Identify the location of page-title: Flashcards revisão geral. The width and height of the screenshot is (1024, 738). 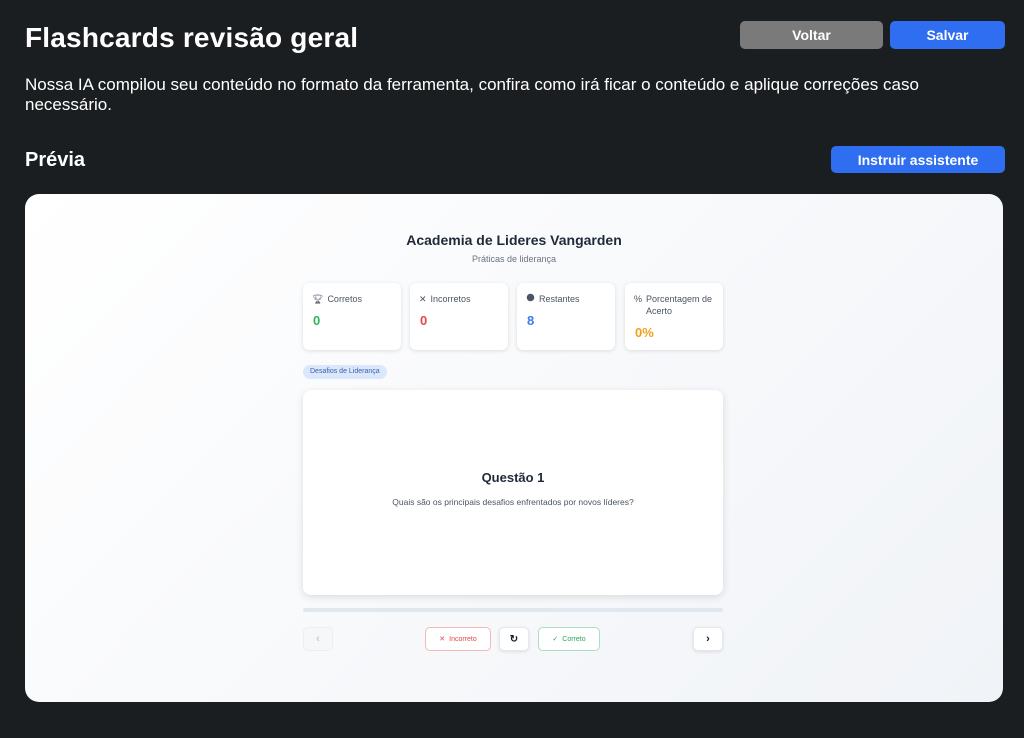
(192, 37).